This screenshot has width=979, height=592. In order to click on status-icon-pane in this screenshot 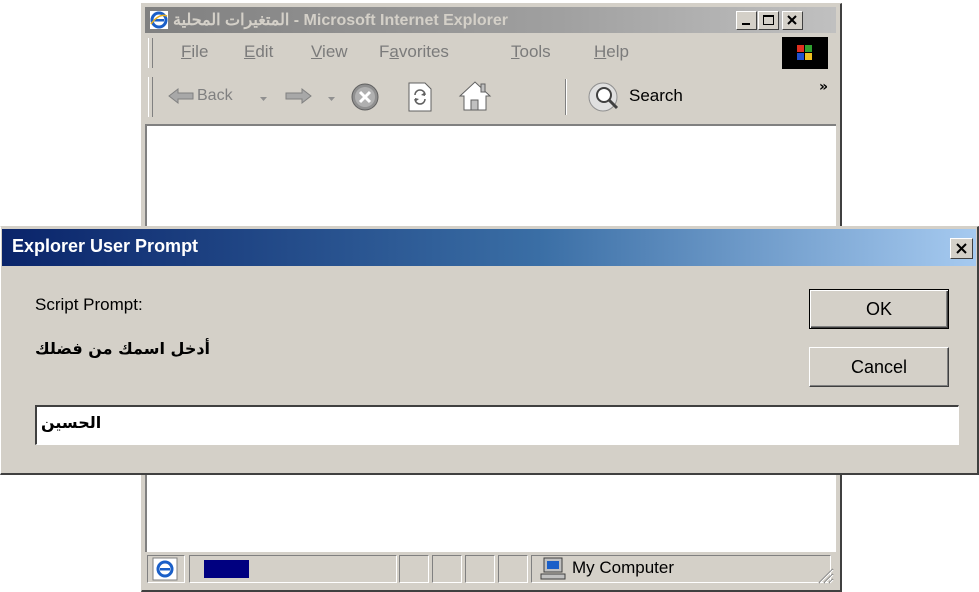, I will do `click(166, 569)`.